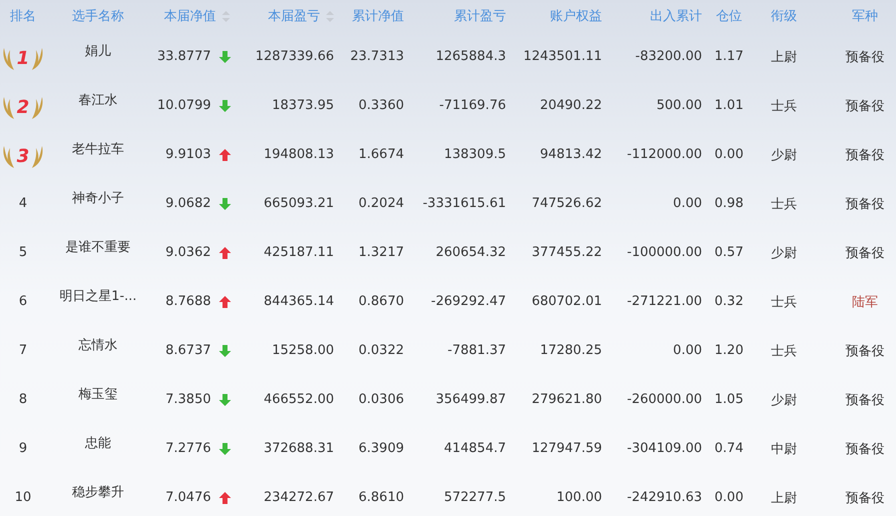 This screenshot has width=896, height=516. What do you see at coordinates (471, 252) in the screenshot?
I see `table-cell: 260654.32` at bounding box center [471, 252].